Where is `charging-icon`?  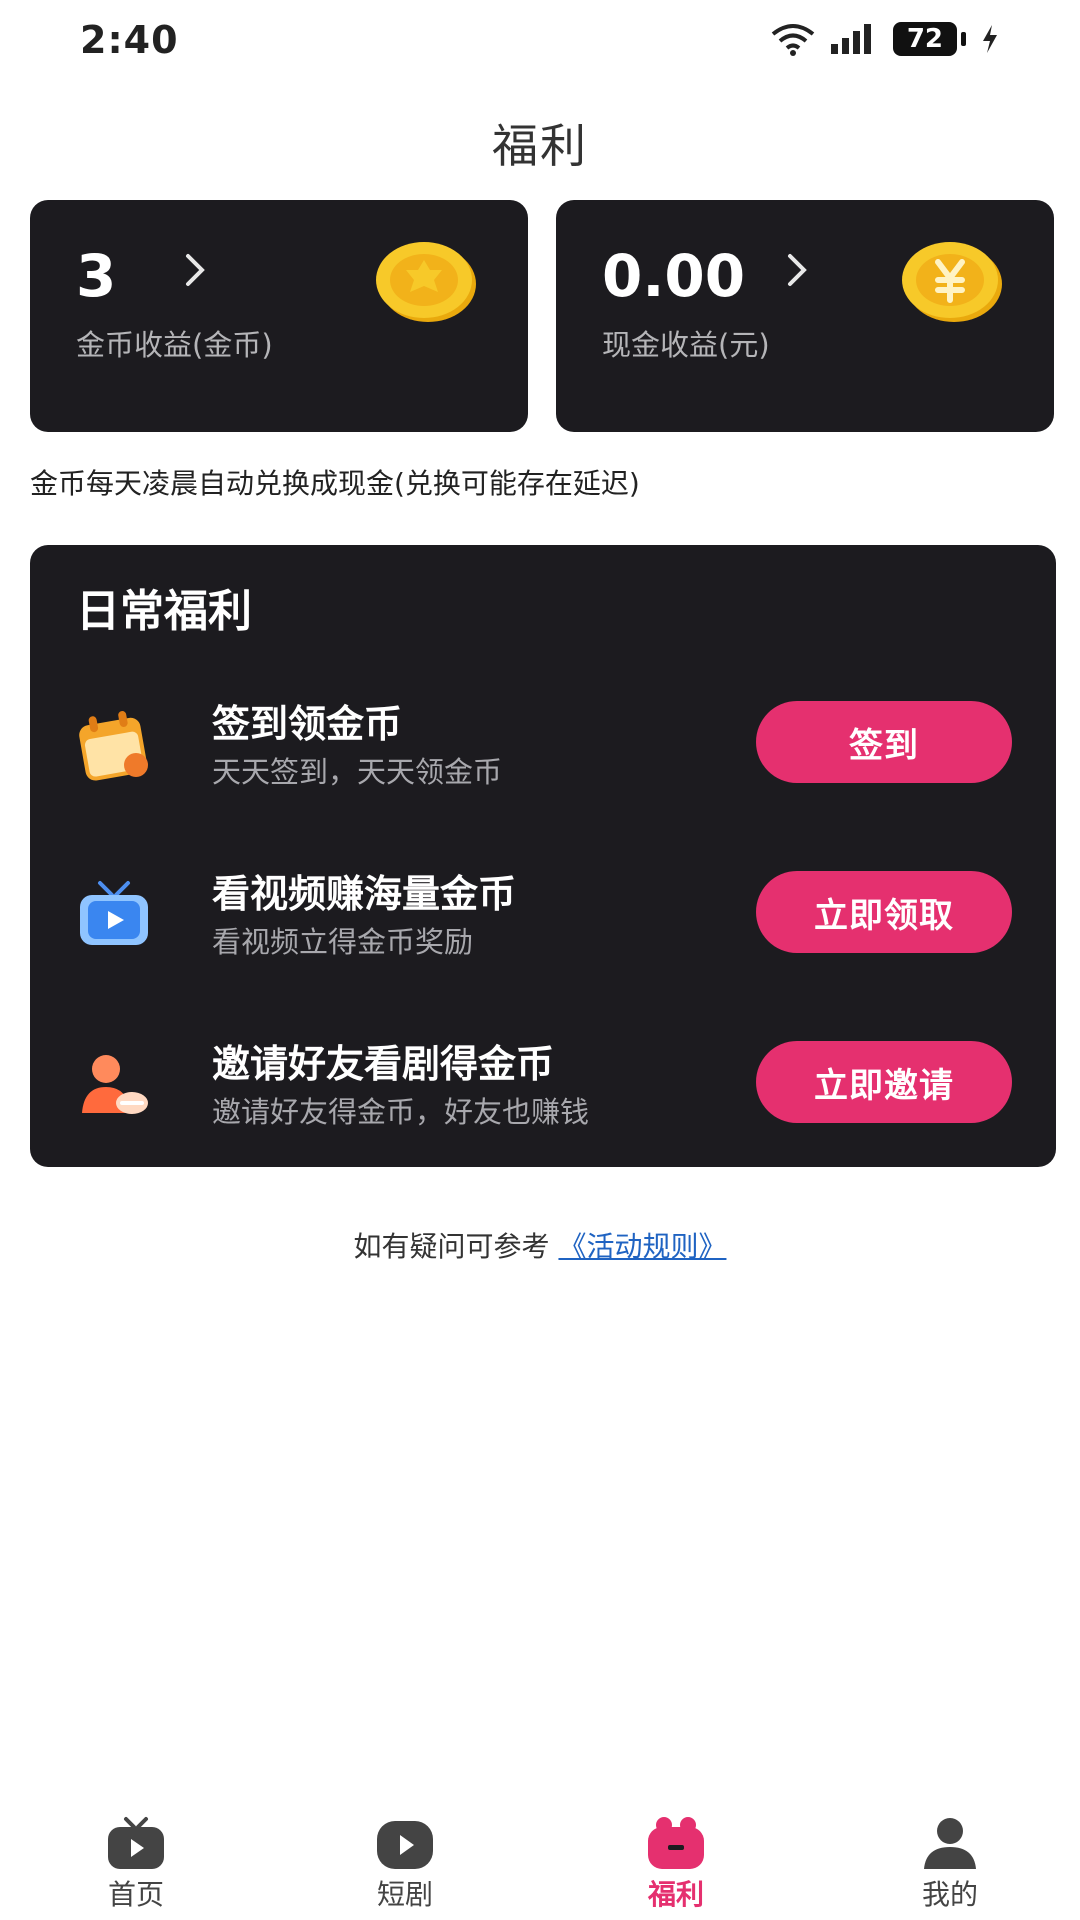 charging-icon is located at coordinates (990, 39).